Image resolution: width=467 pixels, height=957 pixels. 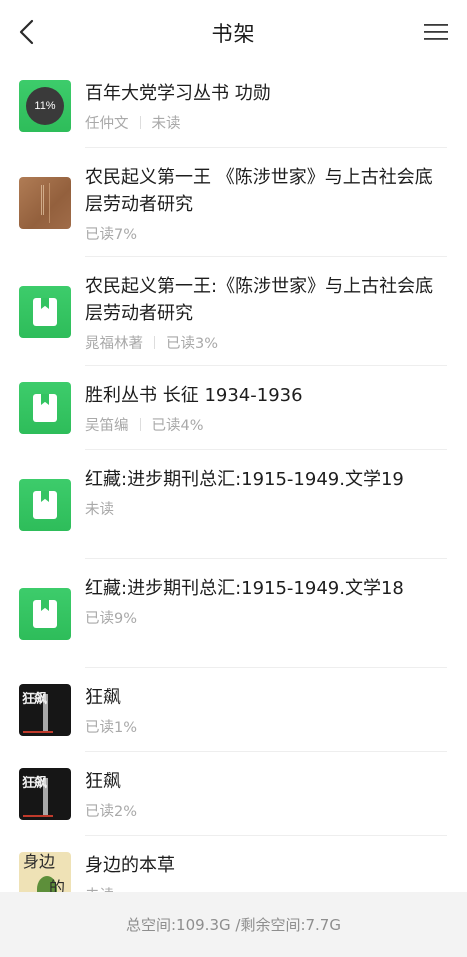 What do you see at coordinates (192, 344) in the screenshot?
I see `book-status: 已读3%` at bounding box center [192, 344].